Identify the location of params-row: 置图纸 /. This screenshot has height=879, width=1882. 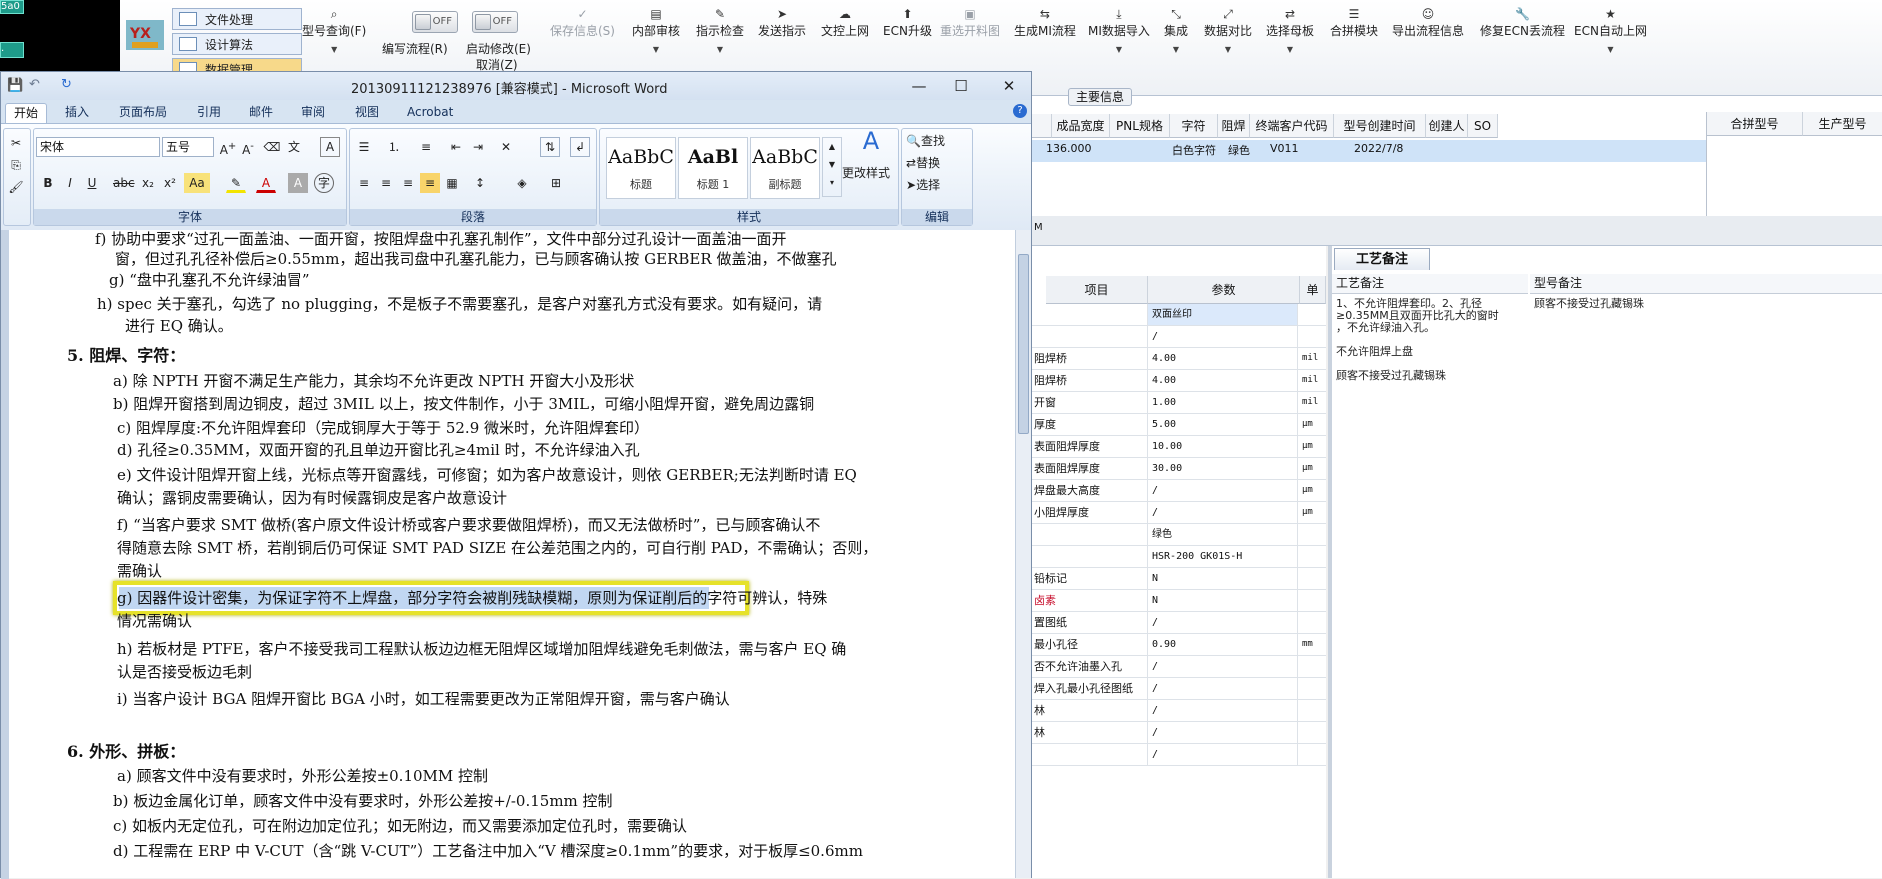
(1179, 623).